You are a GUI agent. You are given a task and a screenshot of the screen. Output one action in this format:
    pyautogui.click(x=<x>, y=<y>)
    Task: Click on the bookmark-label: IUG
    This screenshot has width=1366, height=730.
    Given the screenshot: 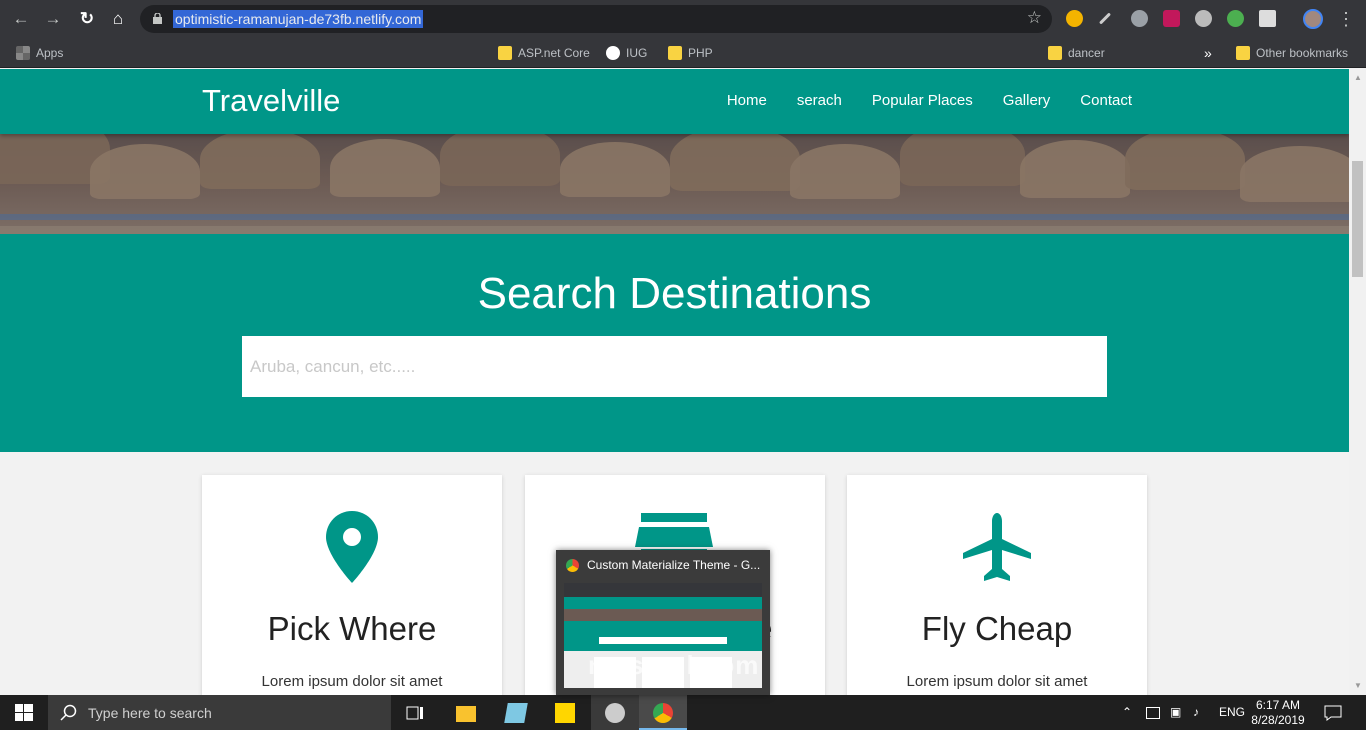 What is the action you would take?
    pyautogui.click(x=637, y=53)
    